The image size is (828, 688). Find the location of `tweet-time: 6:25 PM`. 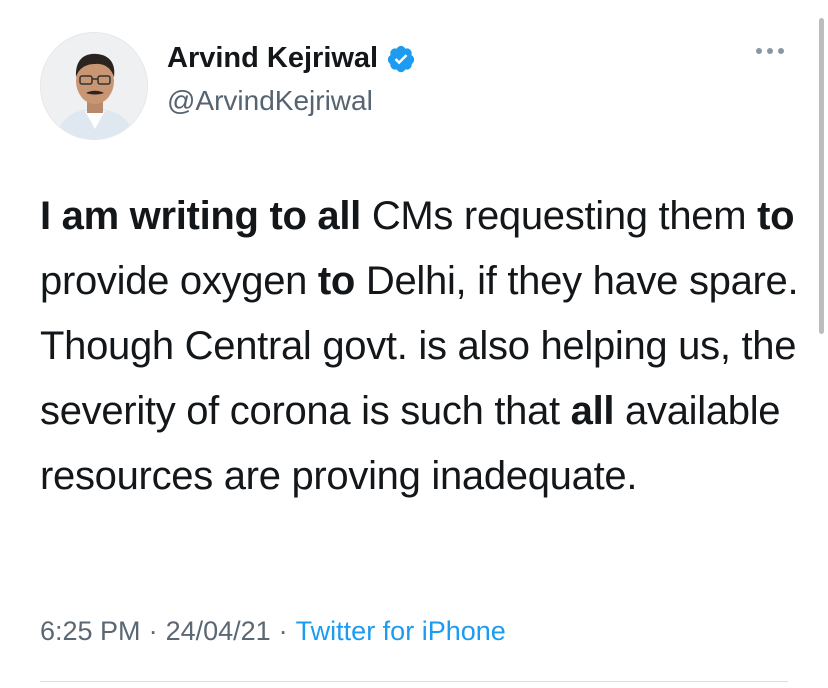

tweet-time: 6:25 PM is located at coordinates (90, 631).